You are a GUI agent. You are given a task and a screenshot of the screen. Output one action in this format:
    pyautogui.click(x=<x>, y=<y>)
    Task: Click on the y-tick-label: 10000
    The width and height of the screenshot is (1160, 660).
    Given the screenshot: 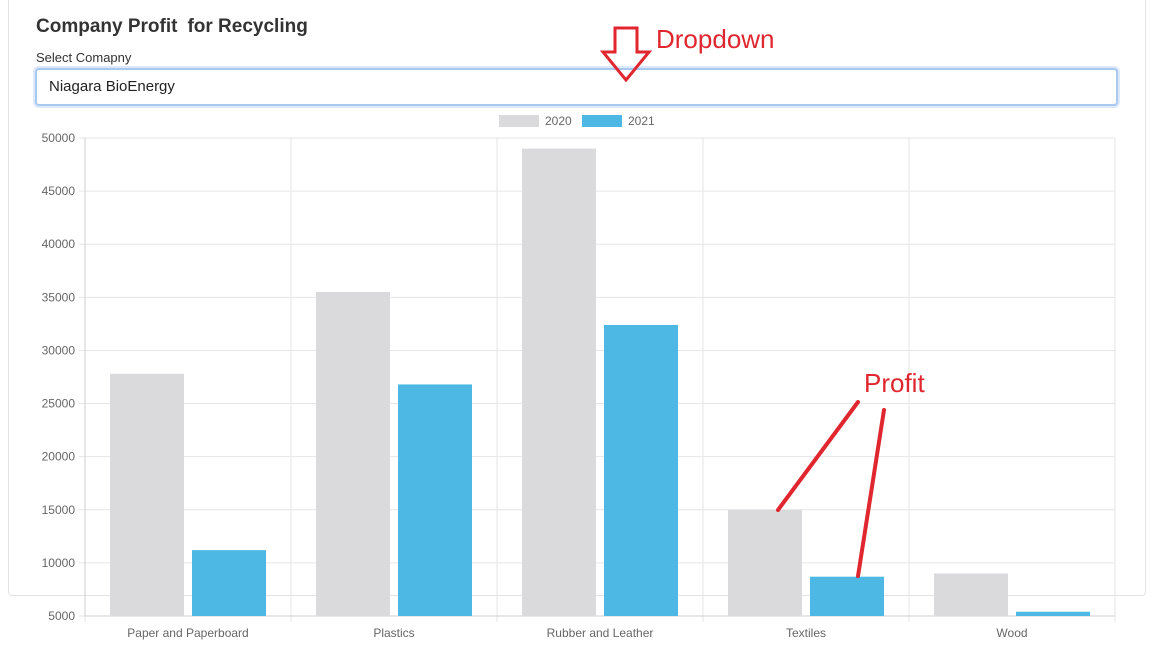 What is the action you would take?
    pyautogui.click(x=59, y=563)
    